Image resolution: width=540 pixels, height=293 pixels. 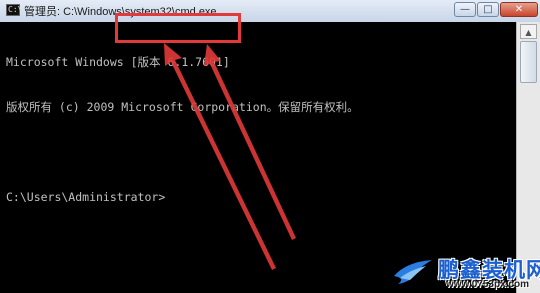 What do you see at coordinates (487, 284) in the screenshot?
I see `watermark-url: www.0753px.com` at bounding box center [487, 284].